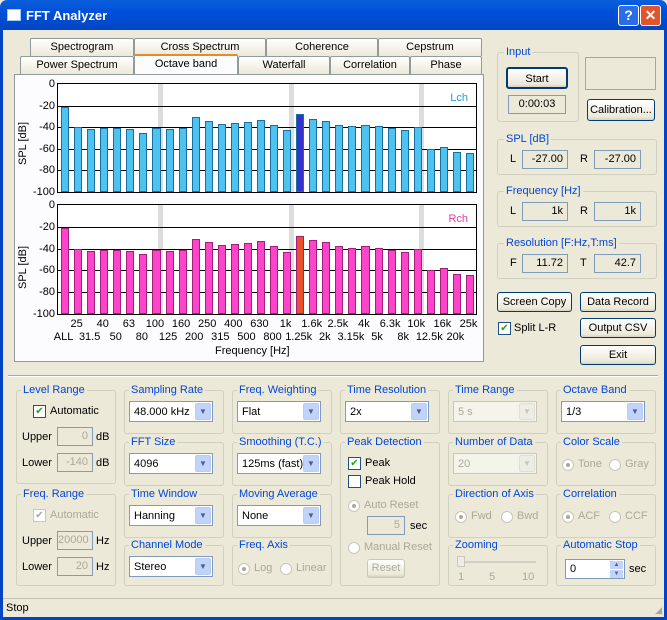 Image resolution: width=667 pixels, height=620 pixels. Describe the element at coordinates (354, 548) in the screenshot. I see `manual-reset-radio` at that location.